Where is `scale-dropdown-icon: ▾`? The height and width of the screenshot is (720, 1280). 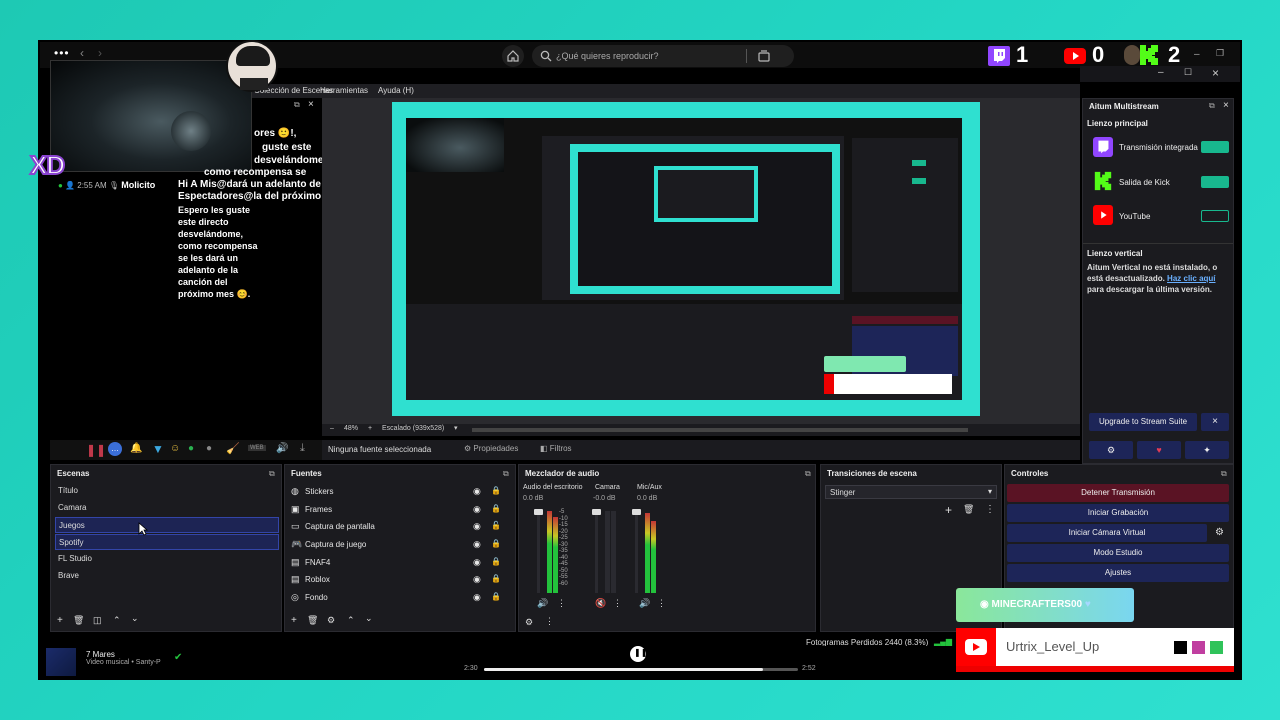 scale-dropdown-icon: ▾ is located at coordinates (456, 428).